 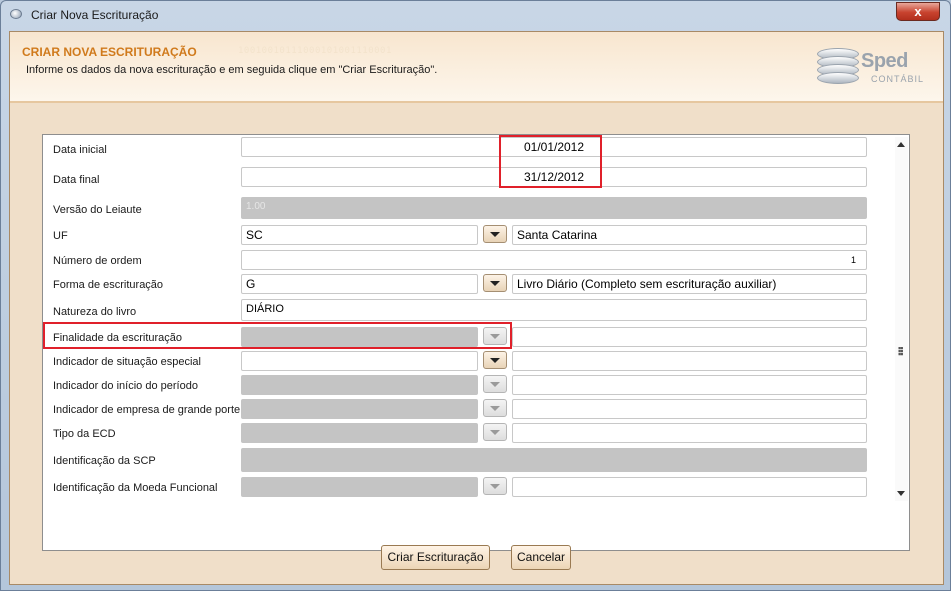 What do you see at coordinates (108, 285) in the screenshot?
I see `label-forma-escrituracao: Forma de escrituração` at bounding box center [108, 285].